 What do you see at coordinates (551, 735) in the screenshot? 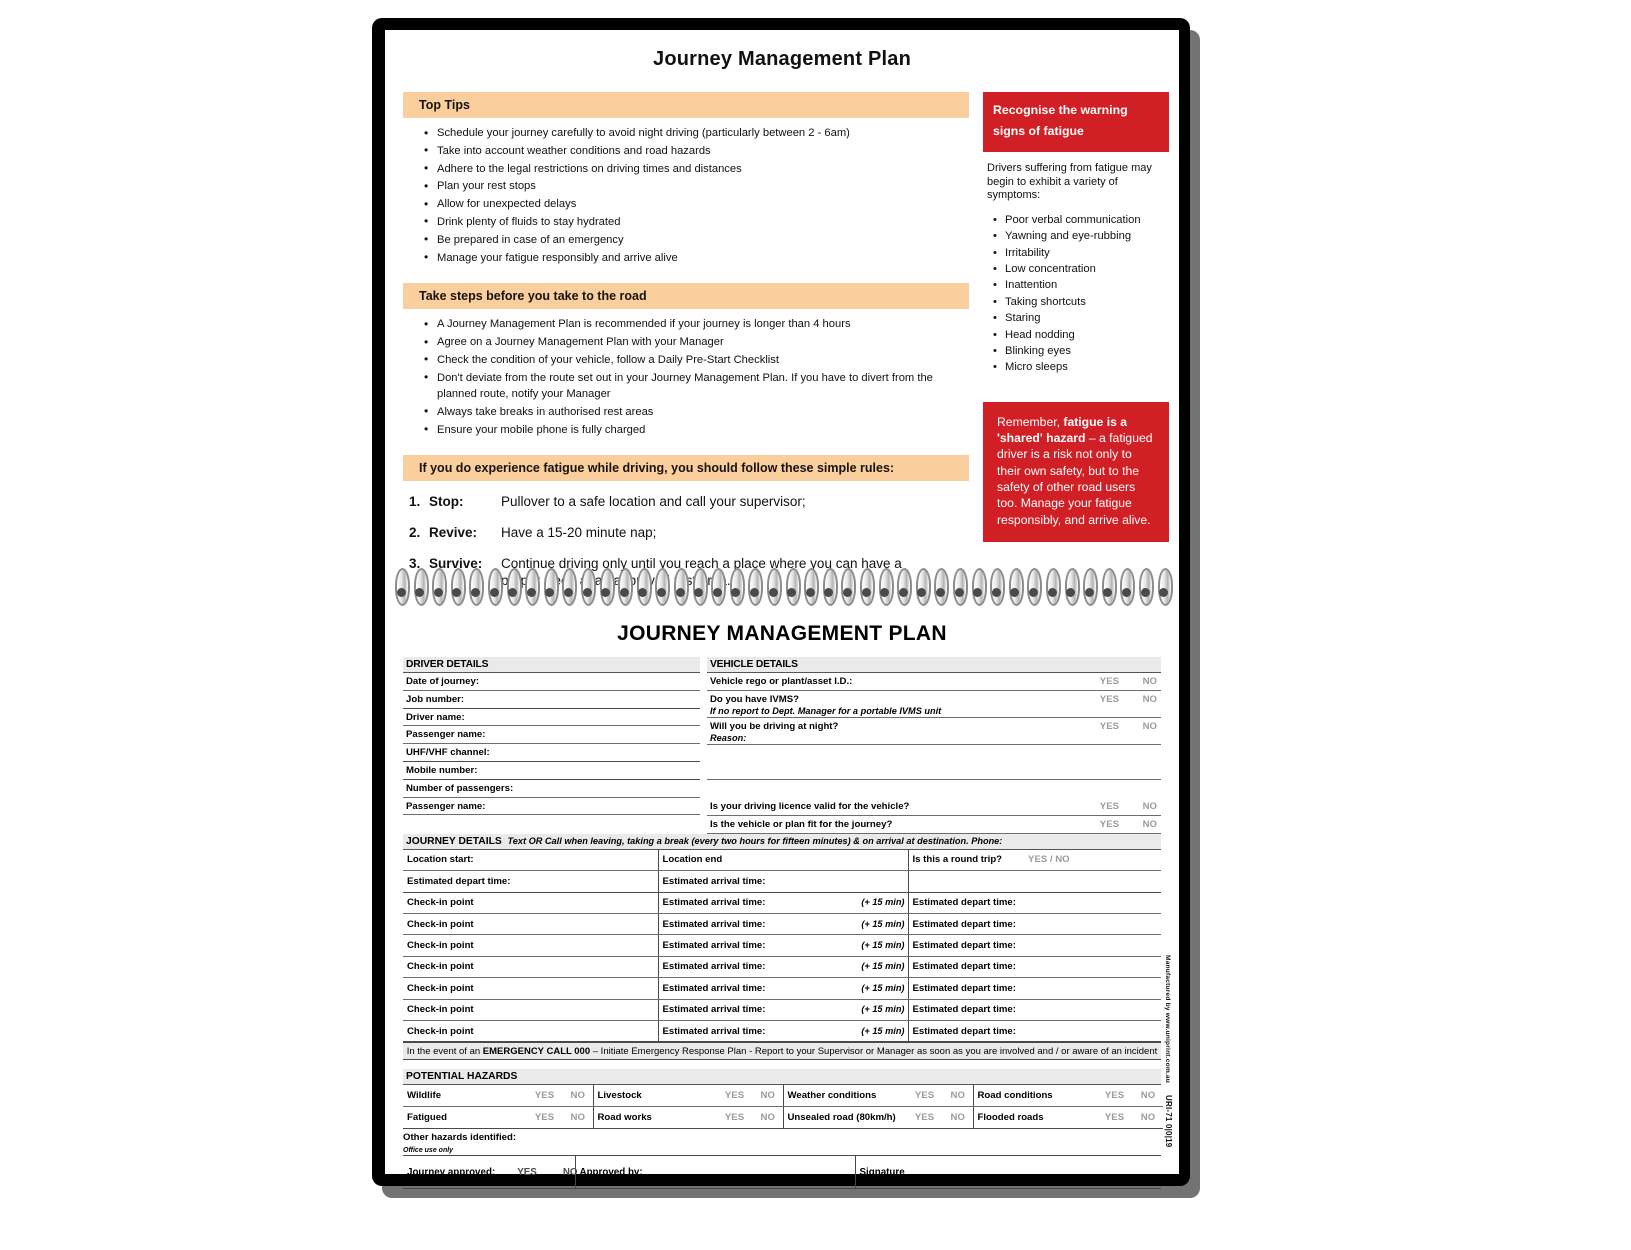
I see `field-passenger-name-1: Passenger name:` at bounding box center [551, 735].